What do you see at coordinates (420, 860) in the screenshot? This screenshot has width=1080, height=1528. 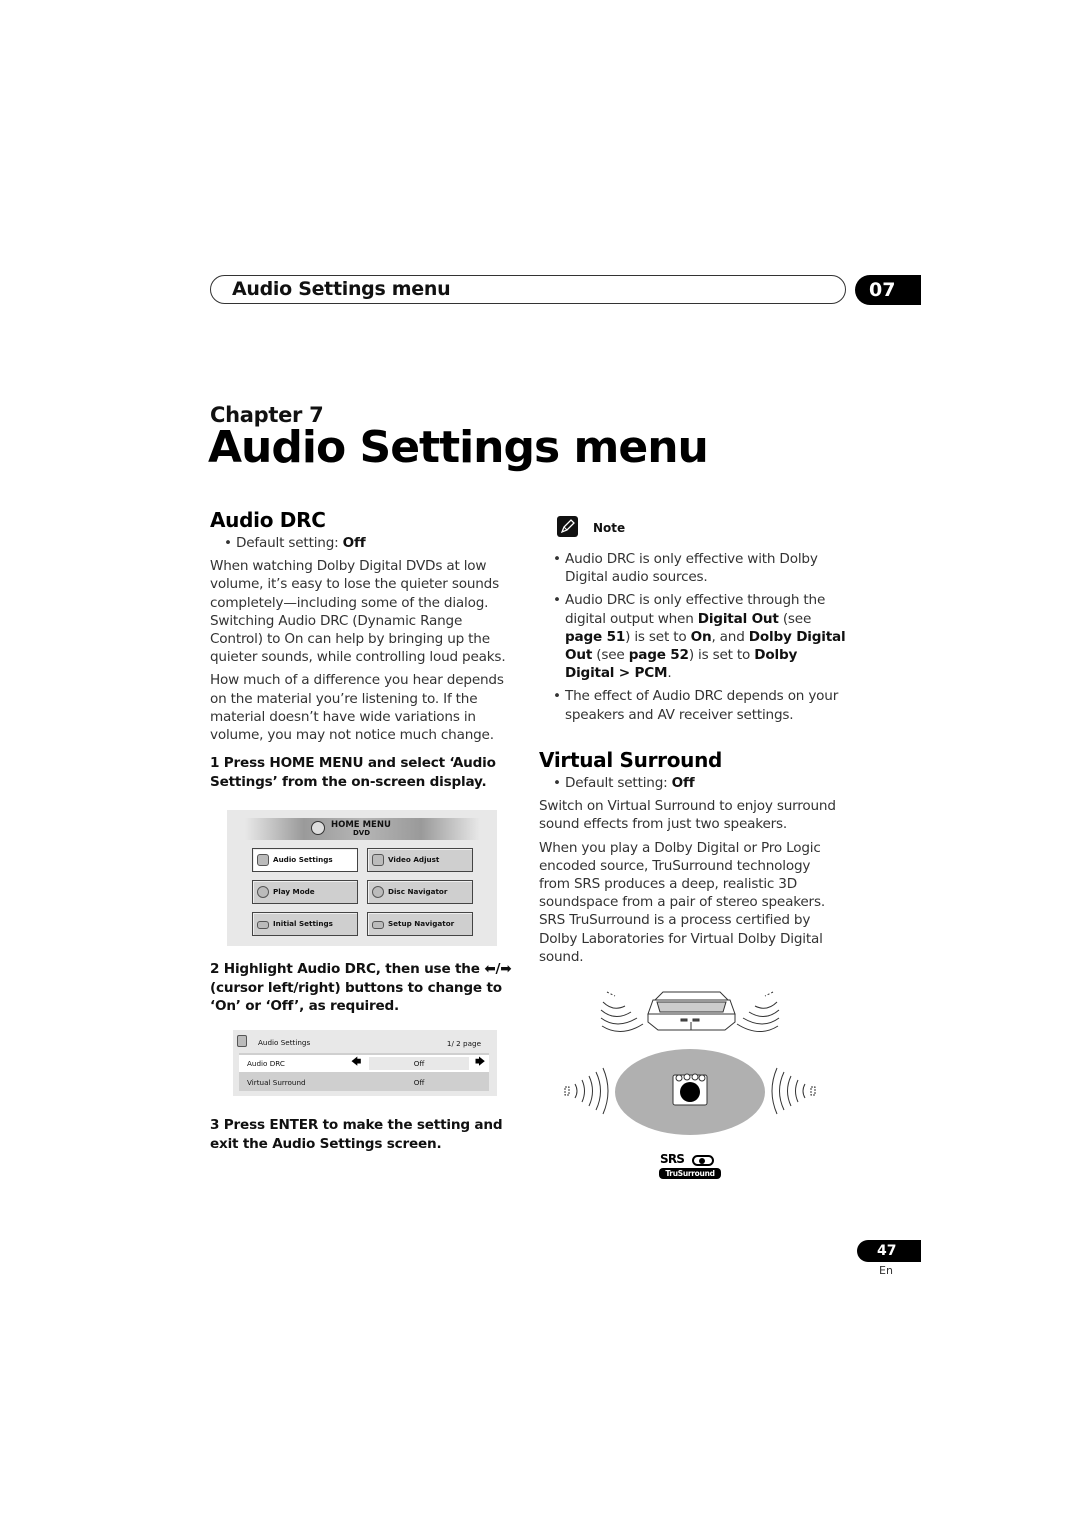 I see `menu-button-video-adjust: Video Adjust` at bounding box center [420, 860].